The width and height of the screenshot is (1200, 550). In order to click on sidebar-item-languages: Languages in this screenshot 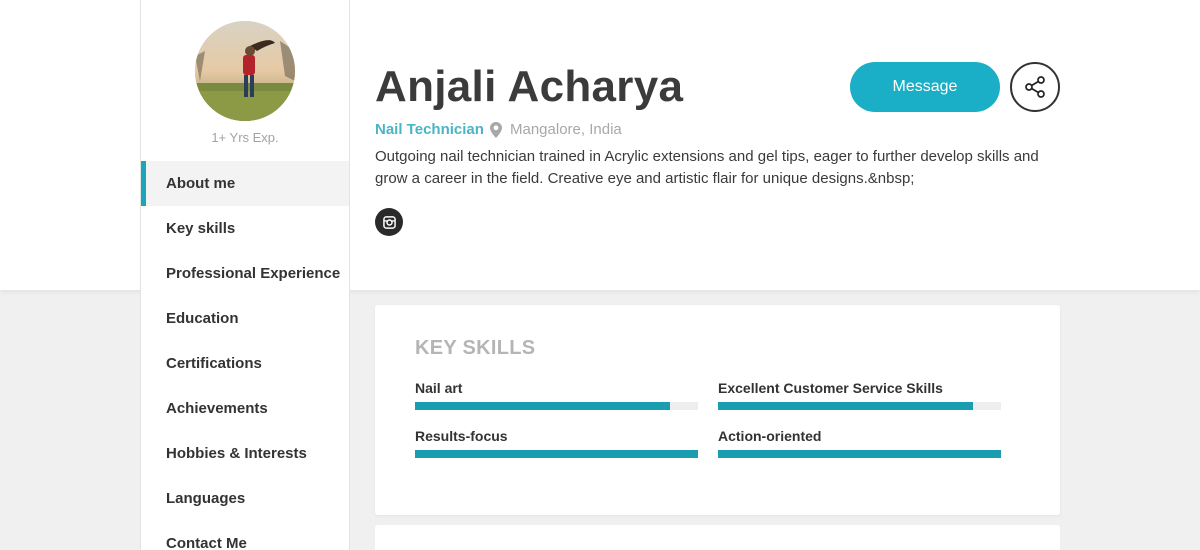, I will do `click(245, 498)`.